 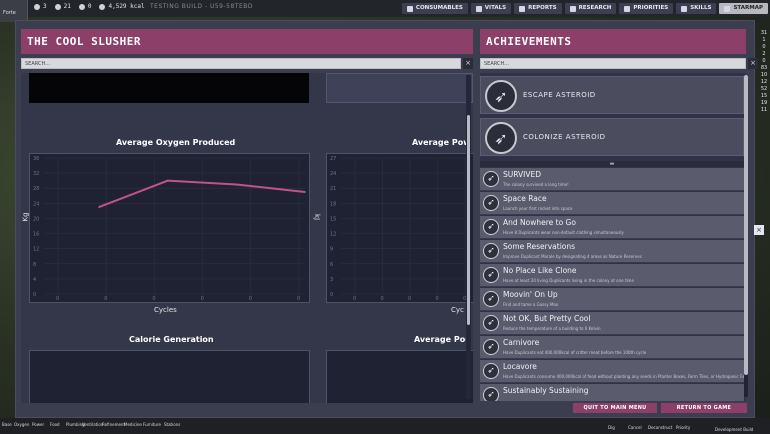 I want to click on achievement-title: Carnivore, so click(x=521, y=342).